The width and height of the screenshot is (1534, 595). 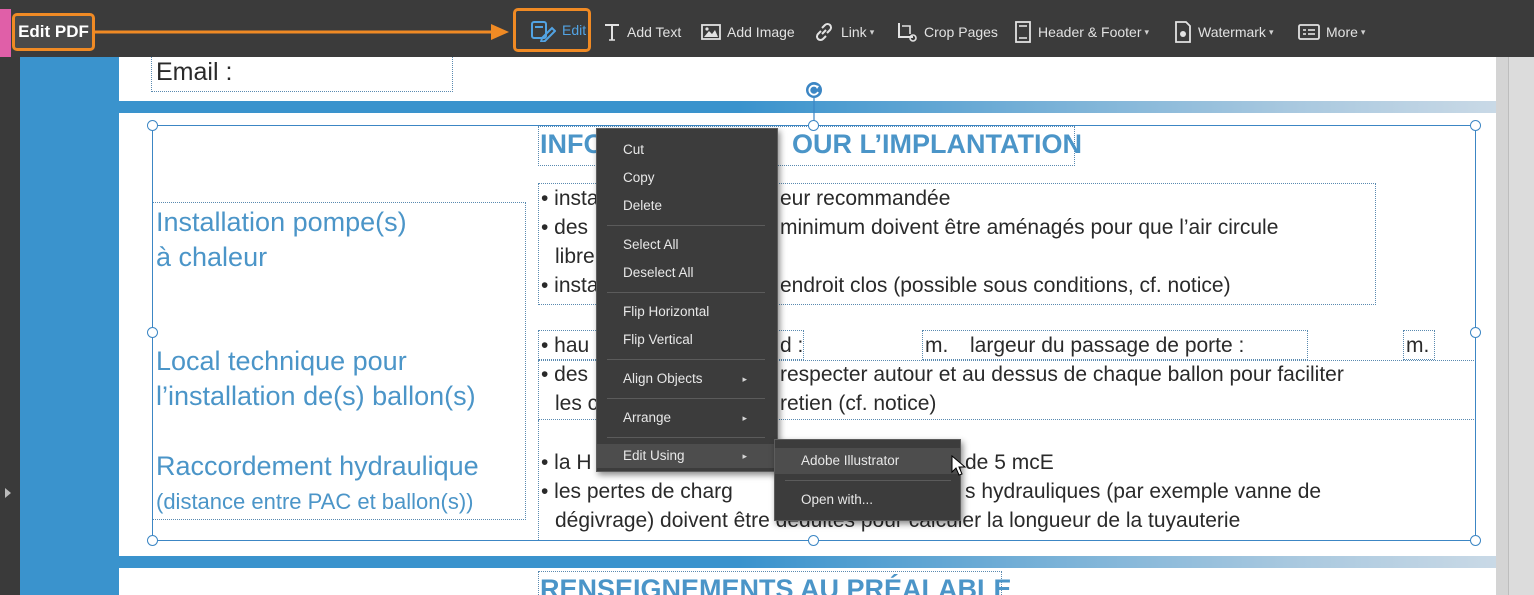 I want to click on text-tool-icon, so click(x=612, y=32).